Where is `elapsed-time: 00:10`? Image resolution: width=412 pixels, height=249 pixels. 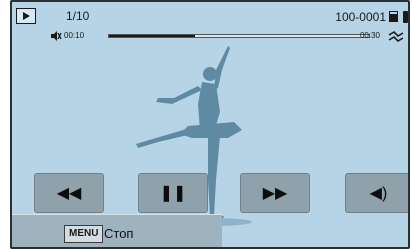 elapsed-time: 00:10 is located at coordinates (74, 35).